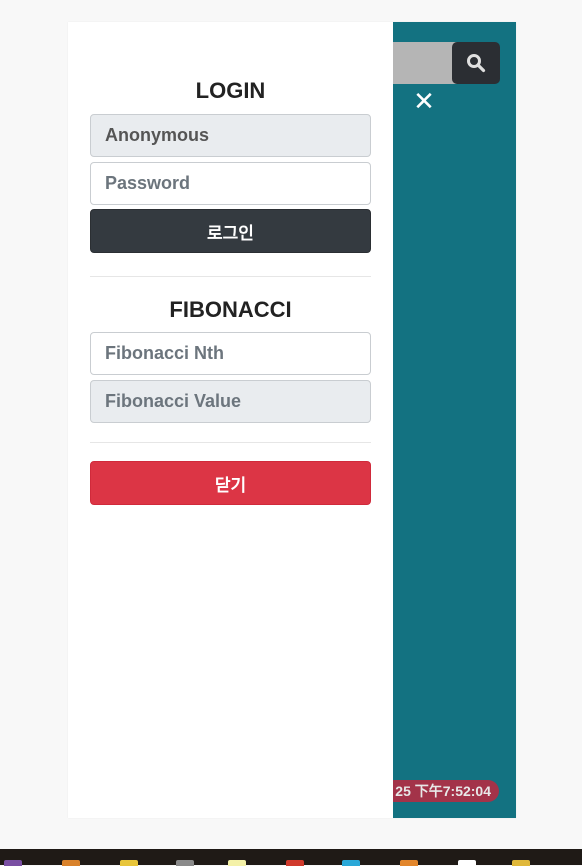 The width and height of the screenshot is (582, 866). Describe the element at coordinates (230, 183) in the screenshot. I see `password-field: Password` at that location.